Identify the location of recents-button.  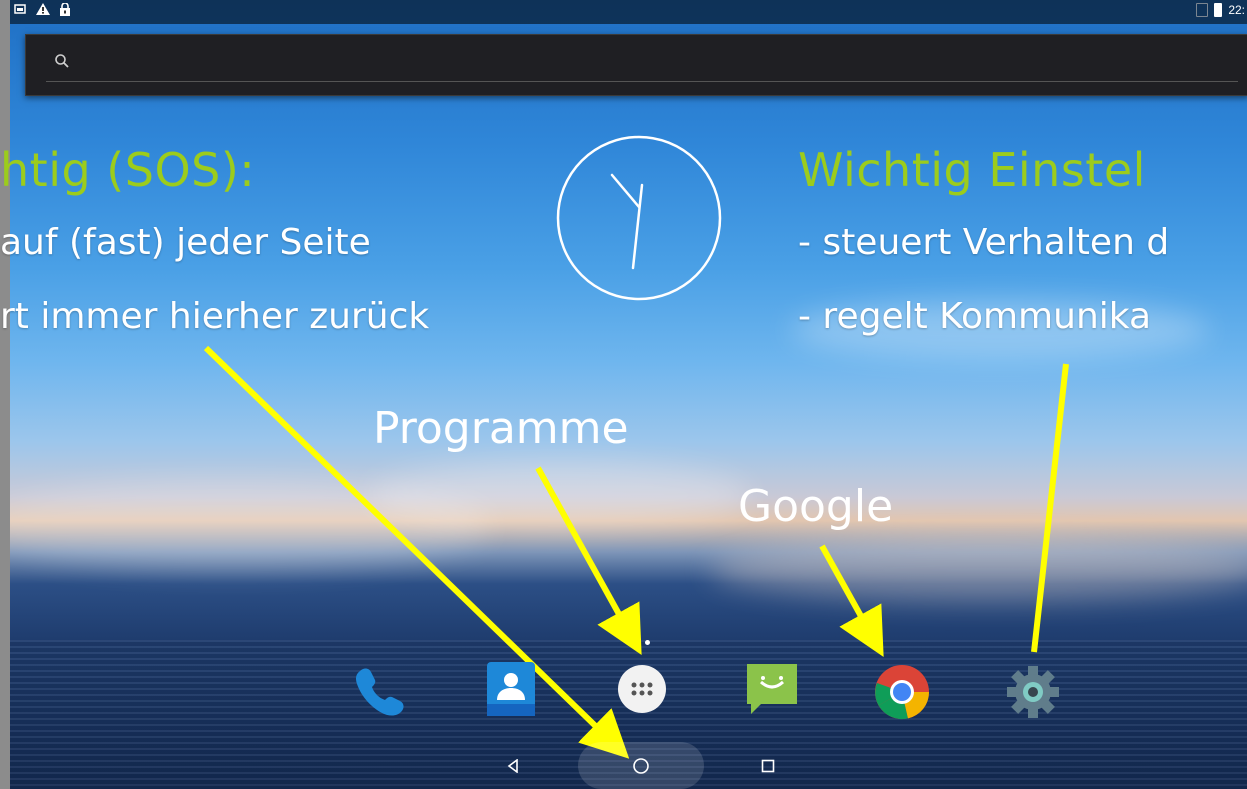
(768, 766).